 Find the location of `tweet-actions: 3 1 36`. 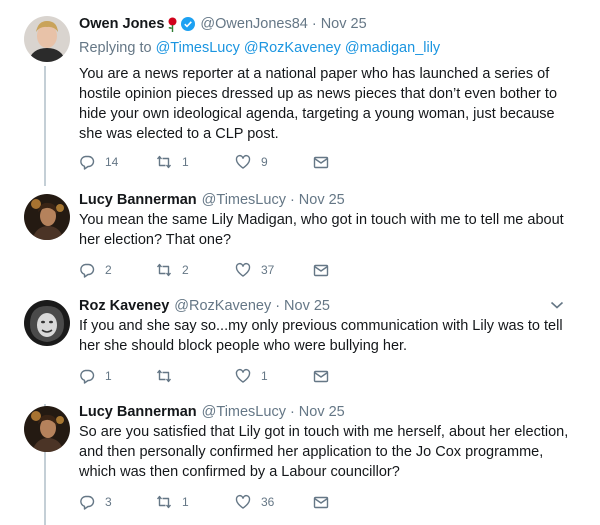

tweet-actions: 3 1 36 is located at coordinates (209, 502).